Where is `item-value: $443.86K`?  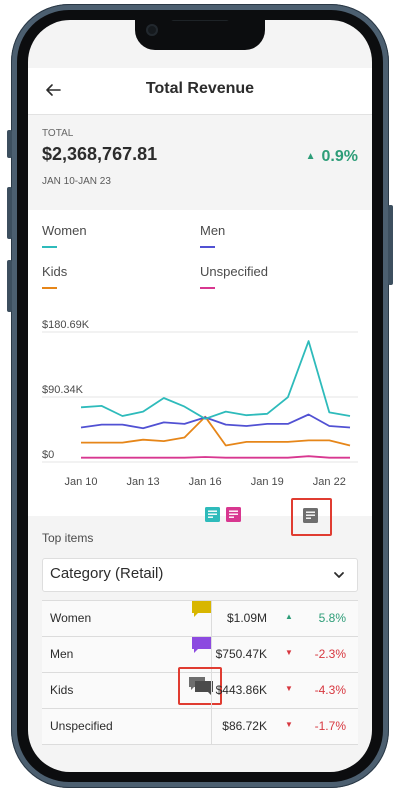 item-value: $443.86K is located at coordinates (241, 690).